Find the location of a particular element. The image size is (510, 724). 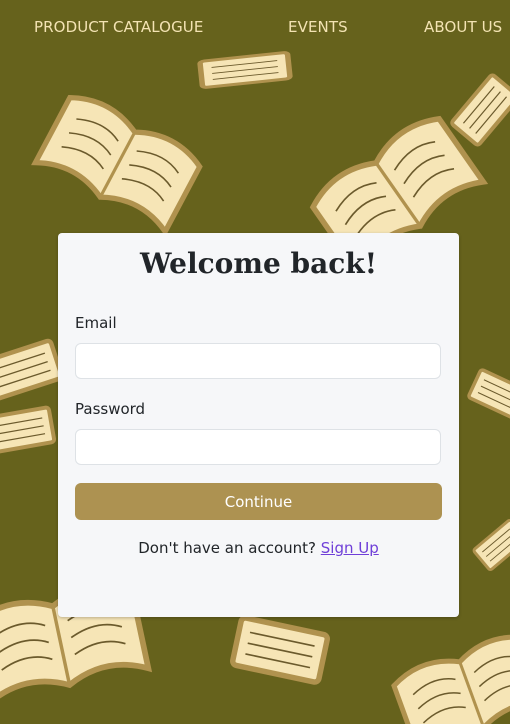

sign-up-link: Sign Up is located at coordinates (350, 548).